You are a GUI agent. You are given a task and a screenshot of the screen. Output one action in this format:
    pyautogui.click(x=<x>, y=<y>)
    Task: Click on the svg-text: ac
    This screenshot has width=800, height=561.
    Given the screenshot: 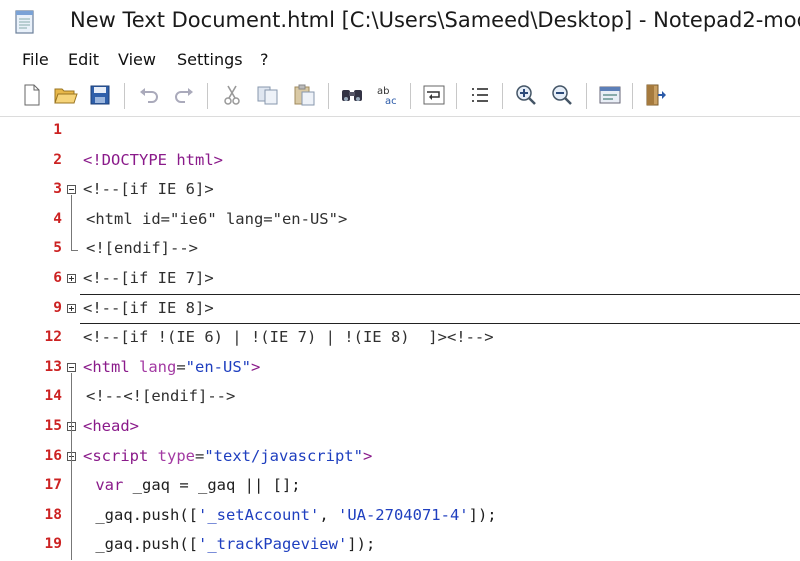 What is the action you would take?
    pyautogui.click(x=391, y=101)
    